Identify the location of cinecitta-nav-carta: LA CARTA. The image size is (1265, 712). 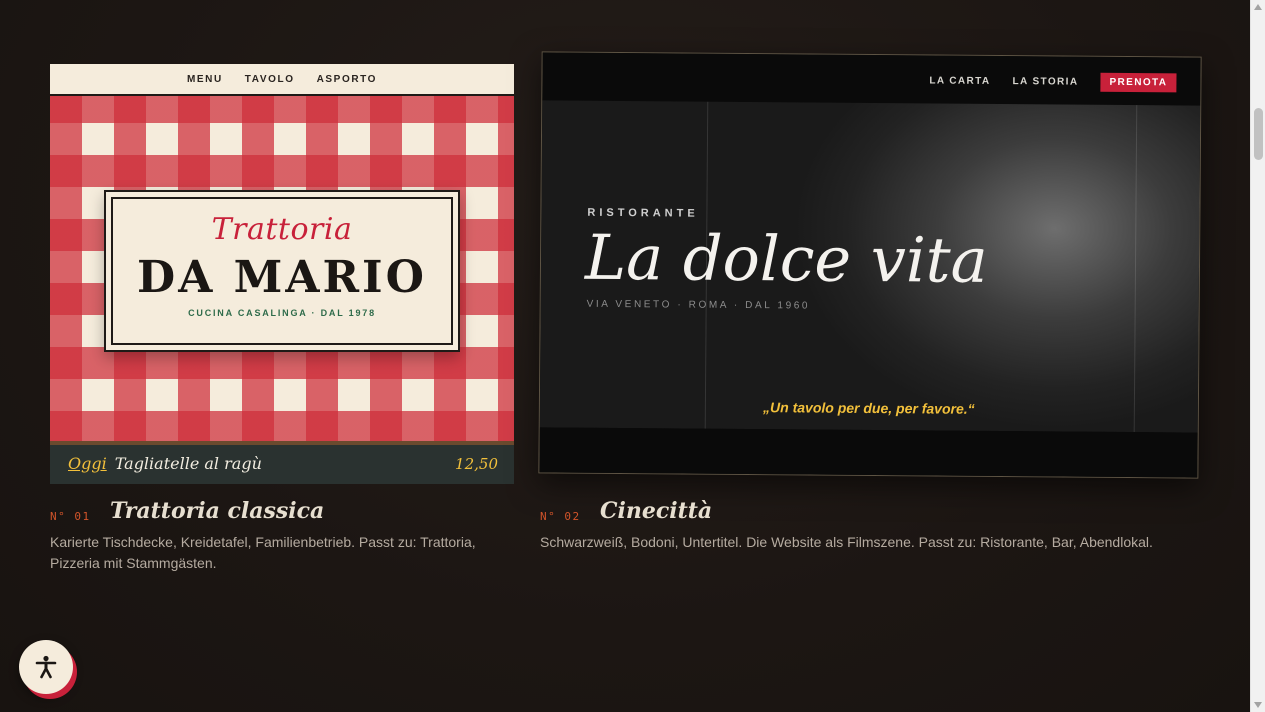
(959, 80).